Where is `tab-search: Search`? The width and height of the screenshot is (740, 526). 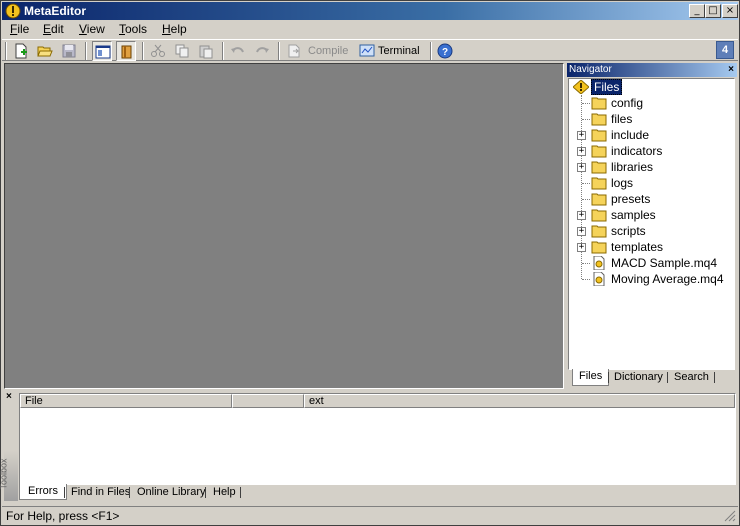
tab-search: Search is located at coordinates (691, 378).